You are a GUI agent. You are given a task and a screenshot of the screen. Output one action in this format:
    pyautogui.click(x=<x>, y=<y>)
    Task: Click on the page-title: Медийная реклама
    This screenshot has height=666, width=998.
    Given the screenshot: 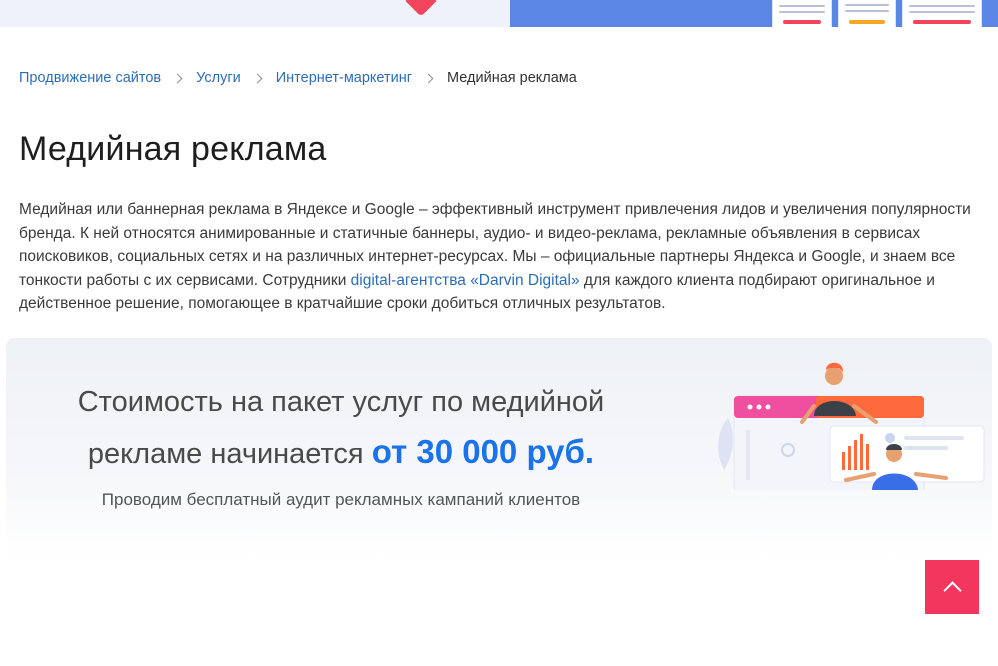 What is the action you would take?
    pyautogui.click(x=173, y=149)
    